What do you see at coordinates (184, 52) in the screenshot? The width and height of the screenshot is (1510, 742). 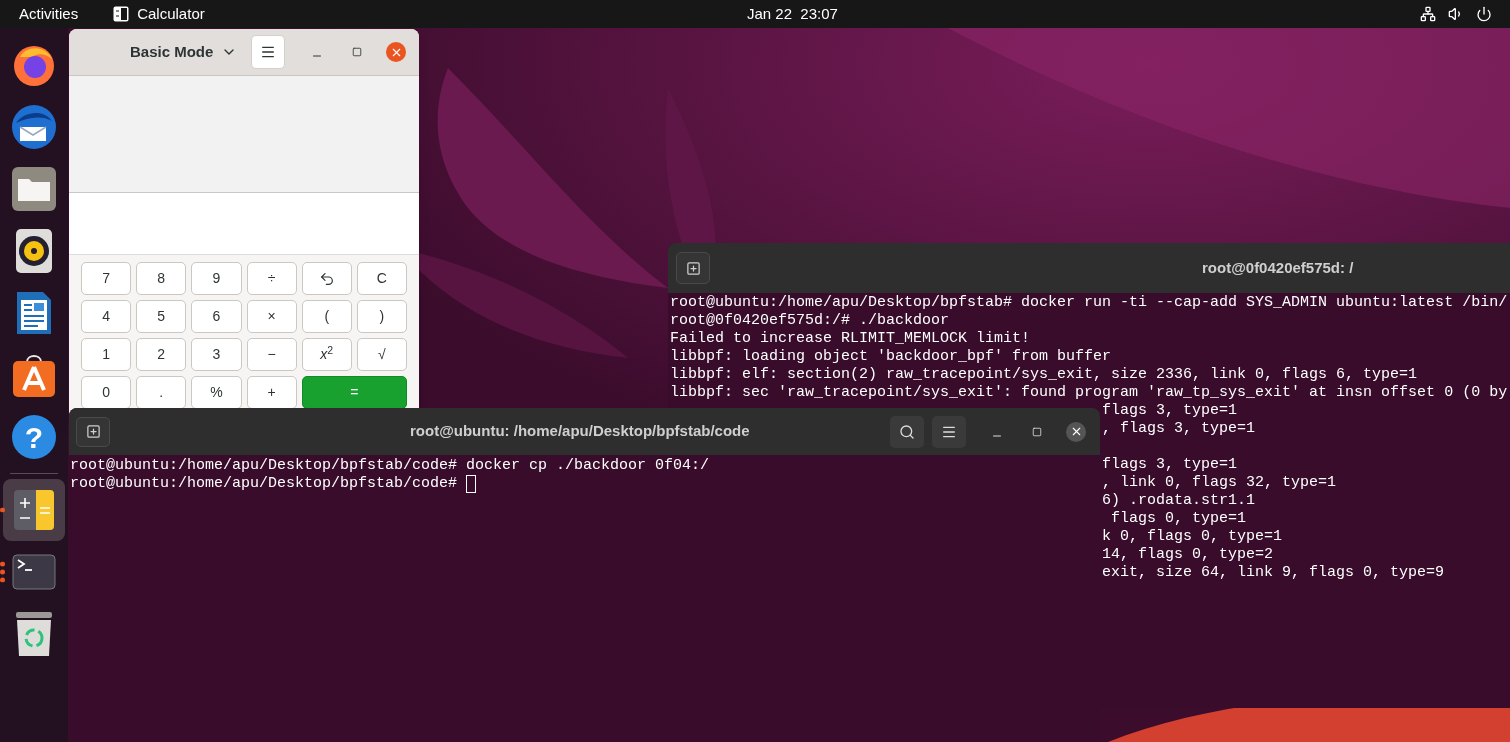 I see `mode-selector: Basic Mode` at bounding box center [184, 52].